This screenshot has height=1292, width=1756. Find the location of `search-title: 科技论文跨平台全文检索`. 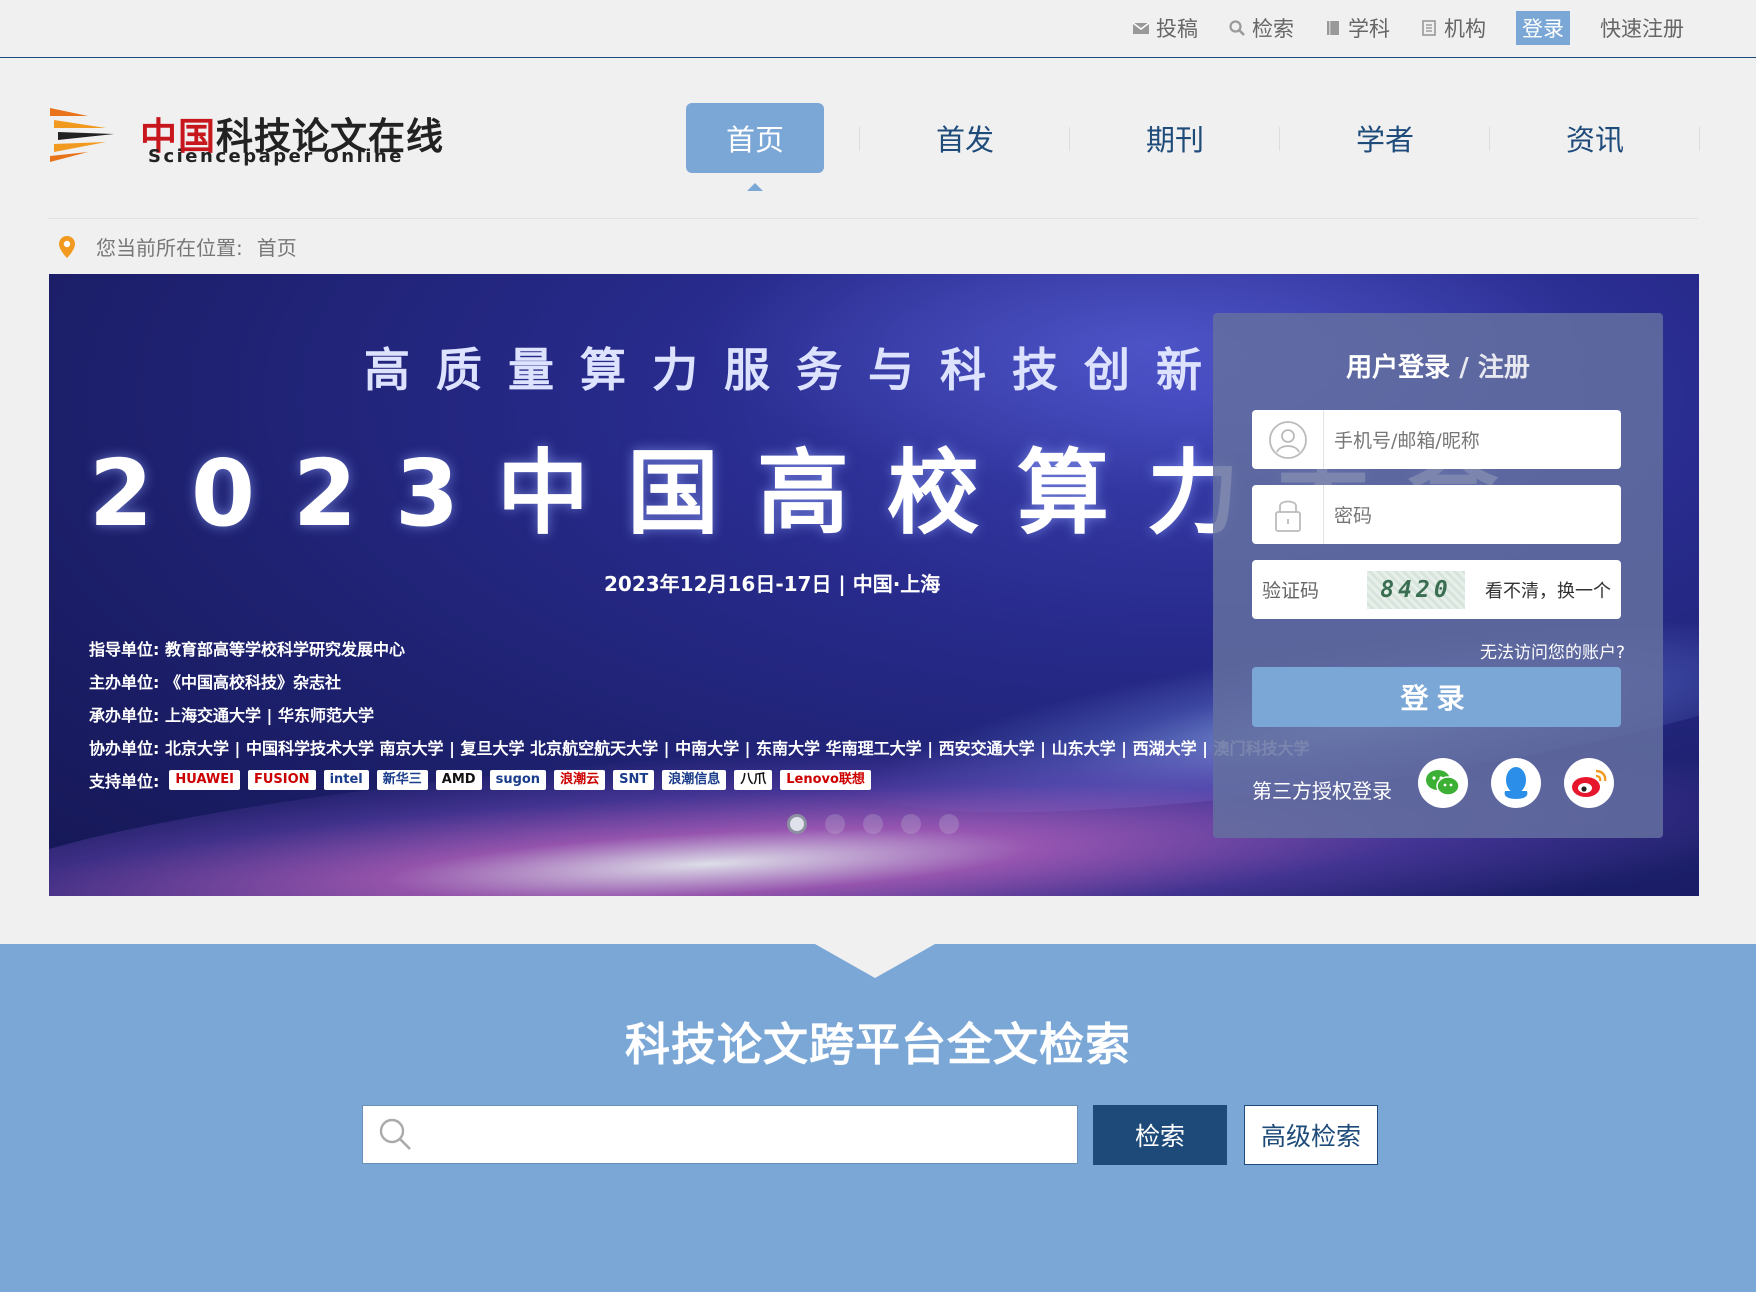

search-title: 科技论文跨平台全文检索 is located at coordinates (877, 1044).